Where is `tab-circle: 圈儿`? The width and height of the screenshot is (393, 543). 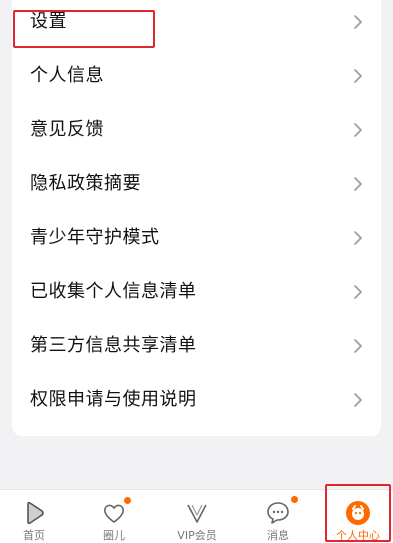
tab-circle: 圈儿 is located at coordinates (114, 516).